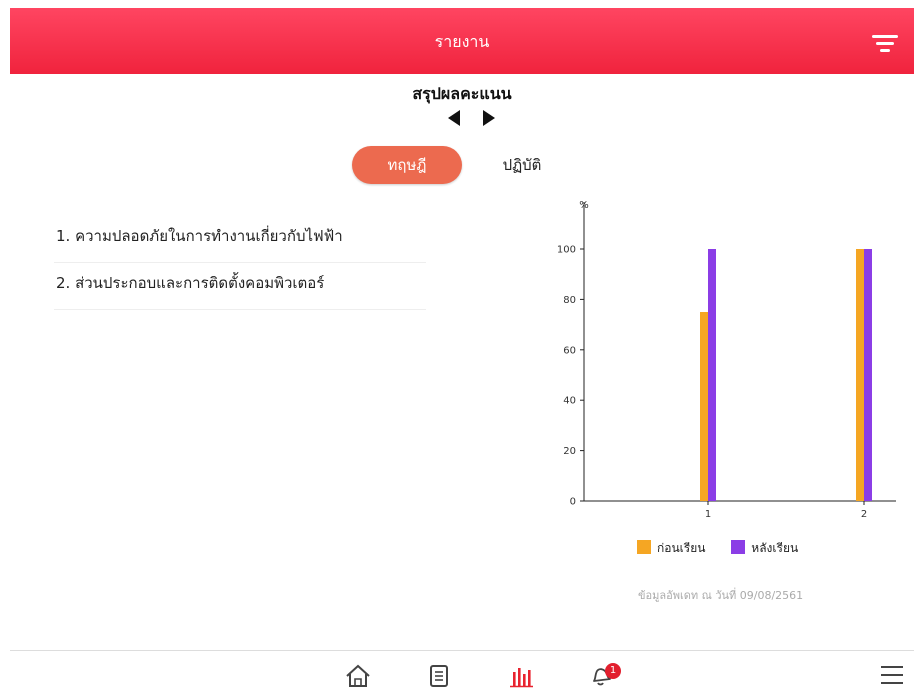 This screenshot has width=924, height=693. I want to click on report-subtitle: สรุปผลคะแนน, so click(462, 93).